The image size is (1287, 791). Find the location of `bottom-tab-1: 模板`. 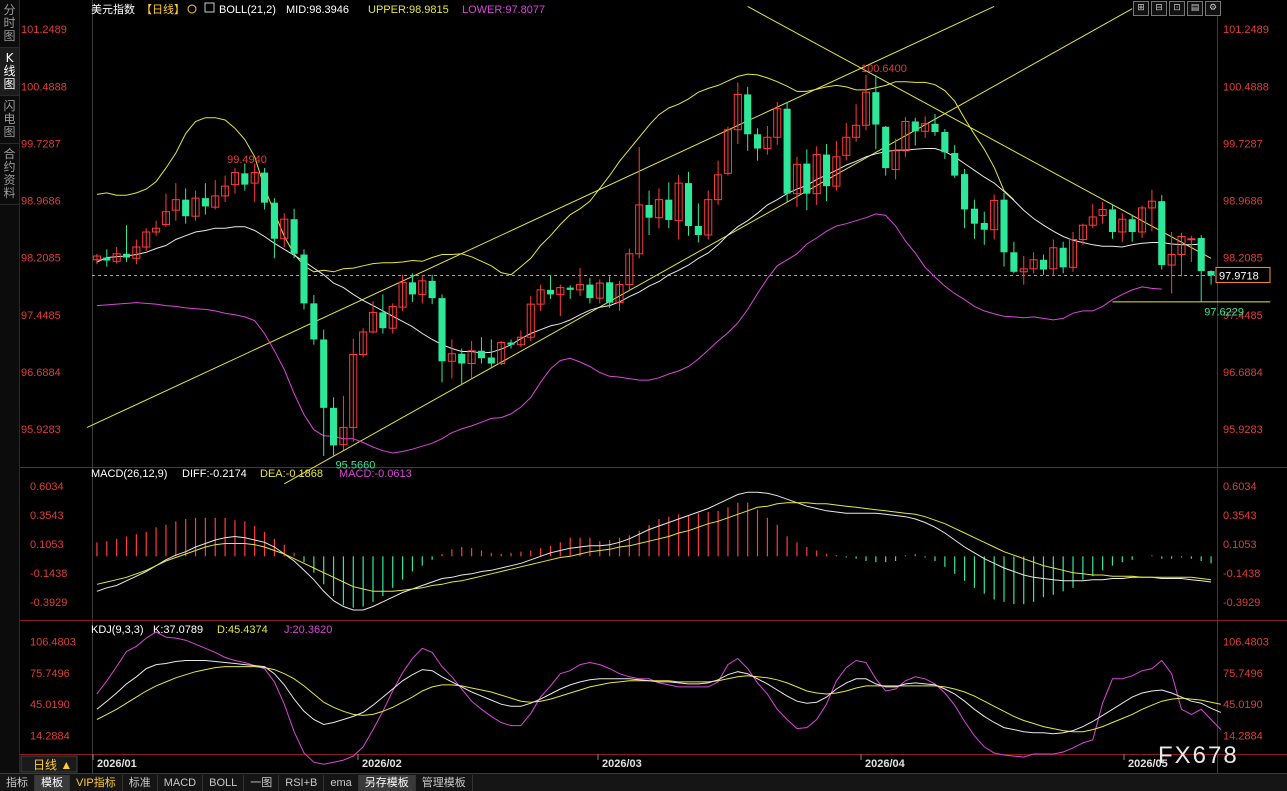

bottom-tab-1: 模板 is located at coordinates (52, 782).